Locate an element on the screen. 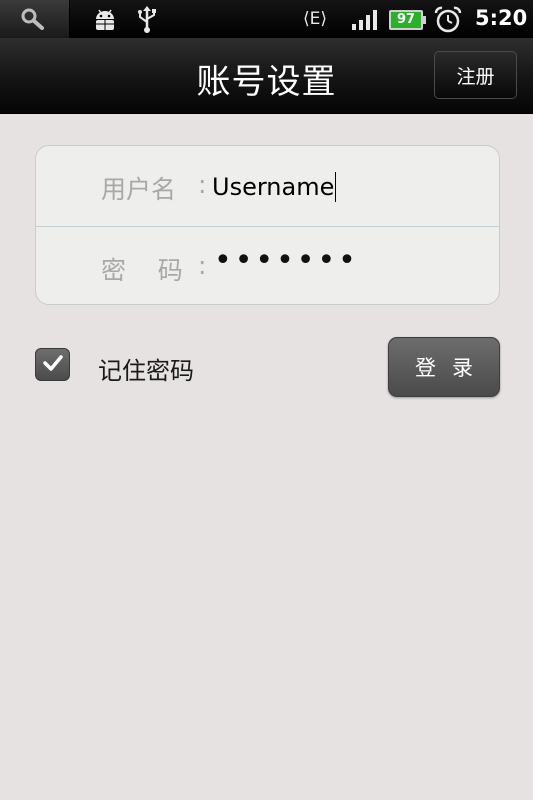  username-text: Username is located at coordinates (273, 187).